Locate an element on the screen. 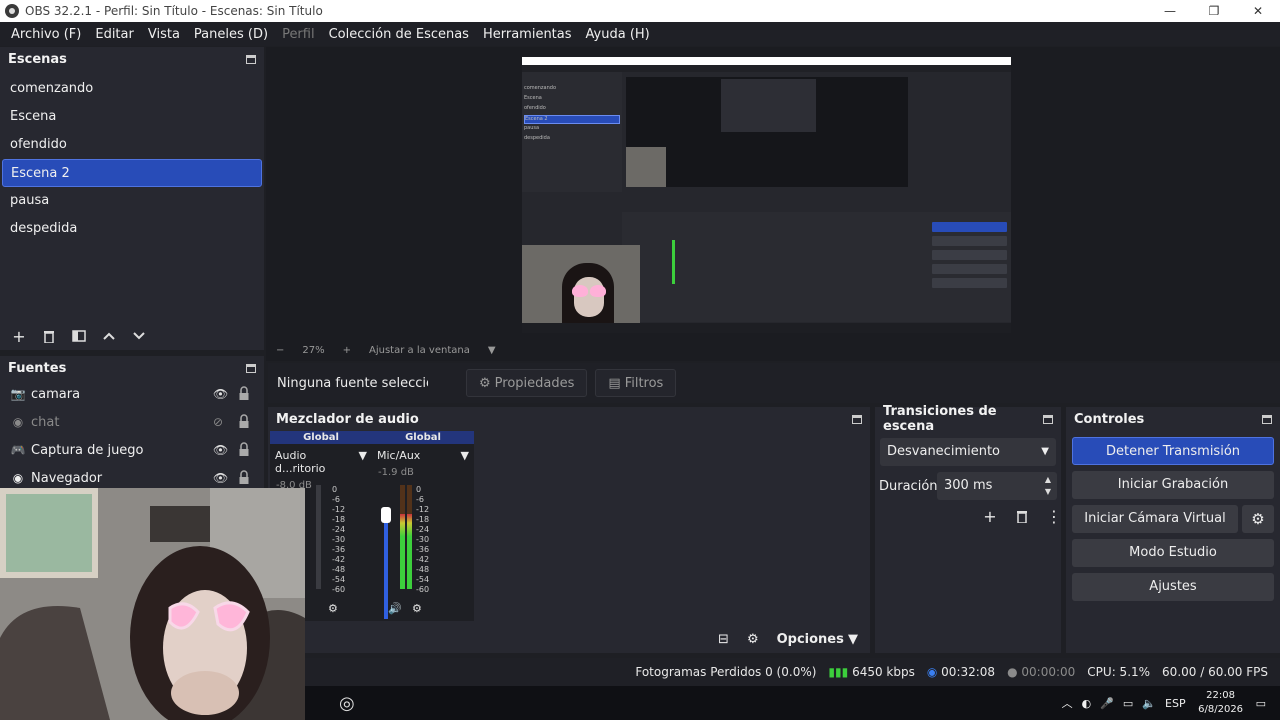  nested-nested-preview is located at coordinates (768, 105).